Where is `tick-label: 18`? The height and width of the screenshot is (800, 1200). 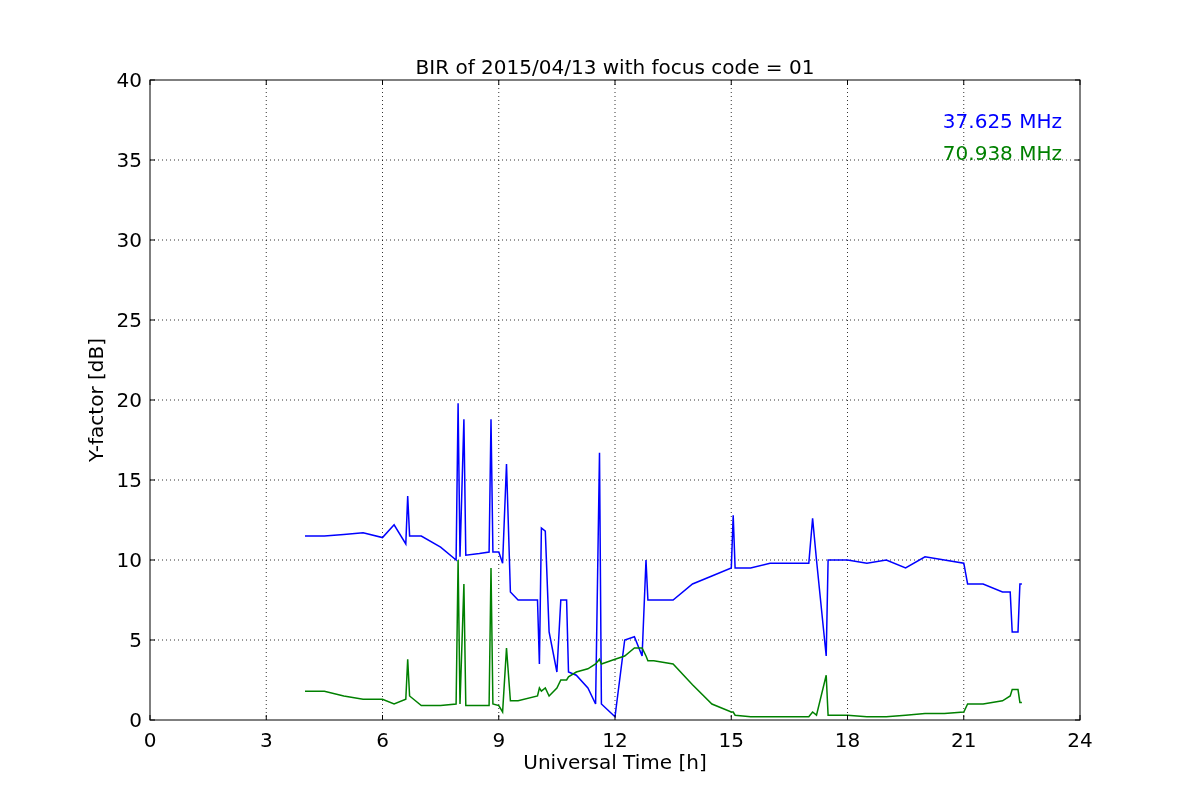
tick-label: 18 is located at coordinates (847, 740).